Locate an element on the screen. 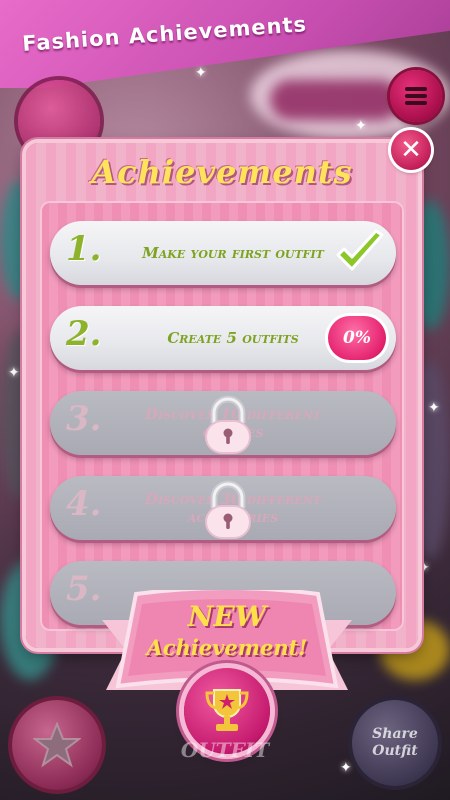 The width and height of the screenshot is (450, 800). achievement-label: Achievement! is located at coordinates (227, 647).